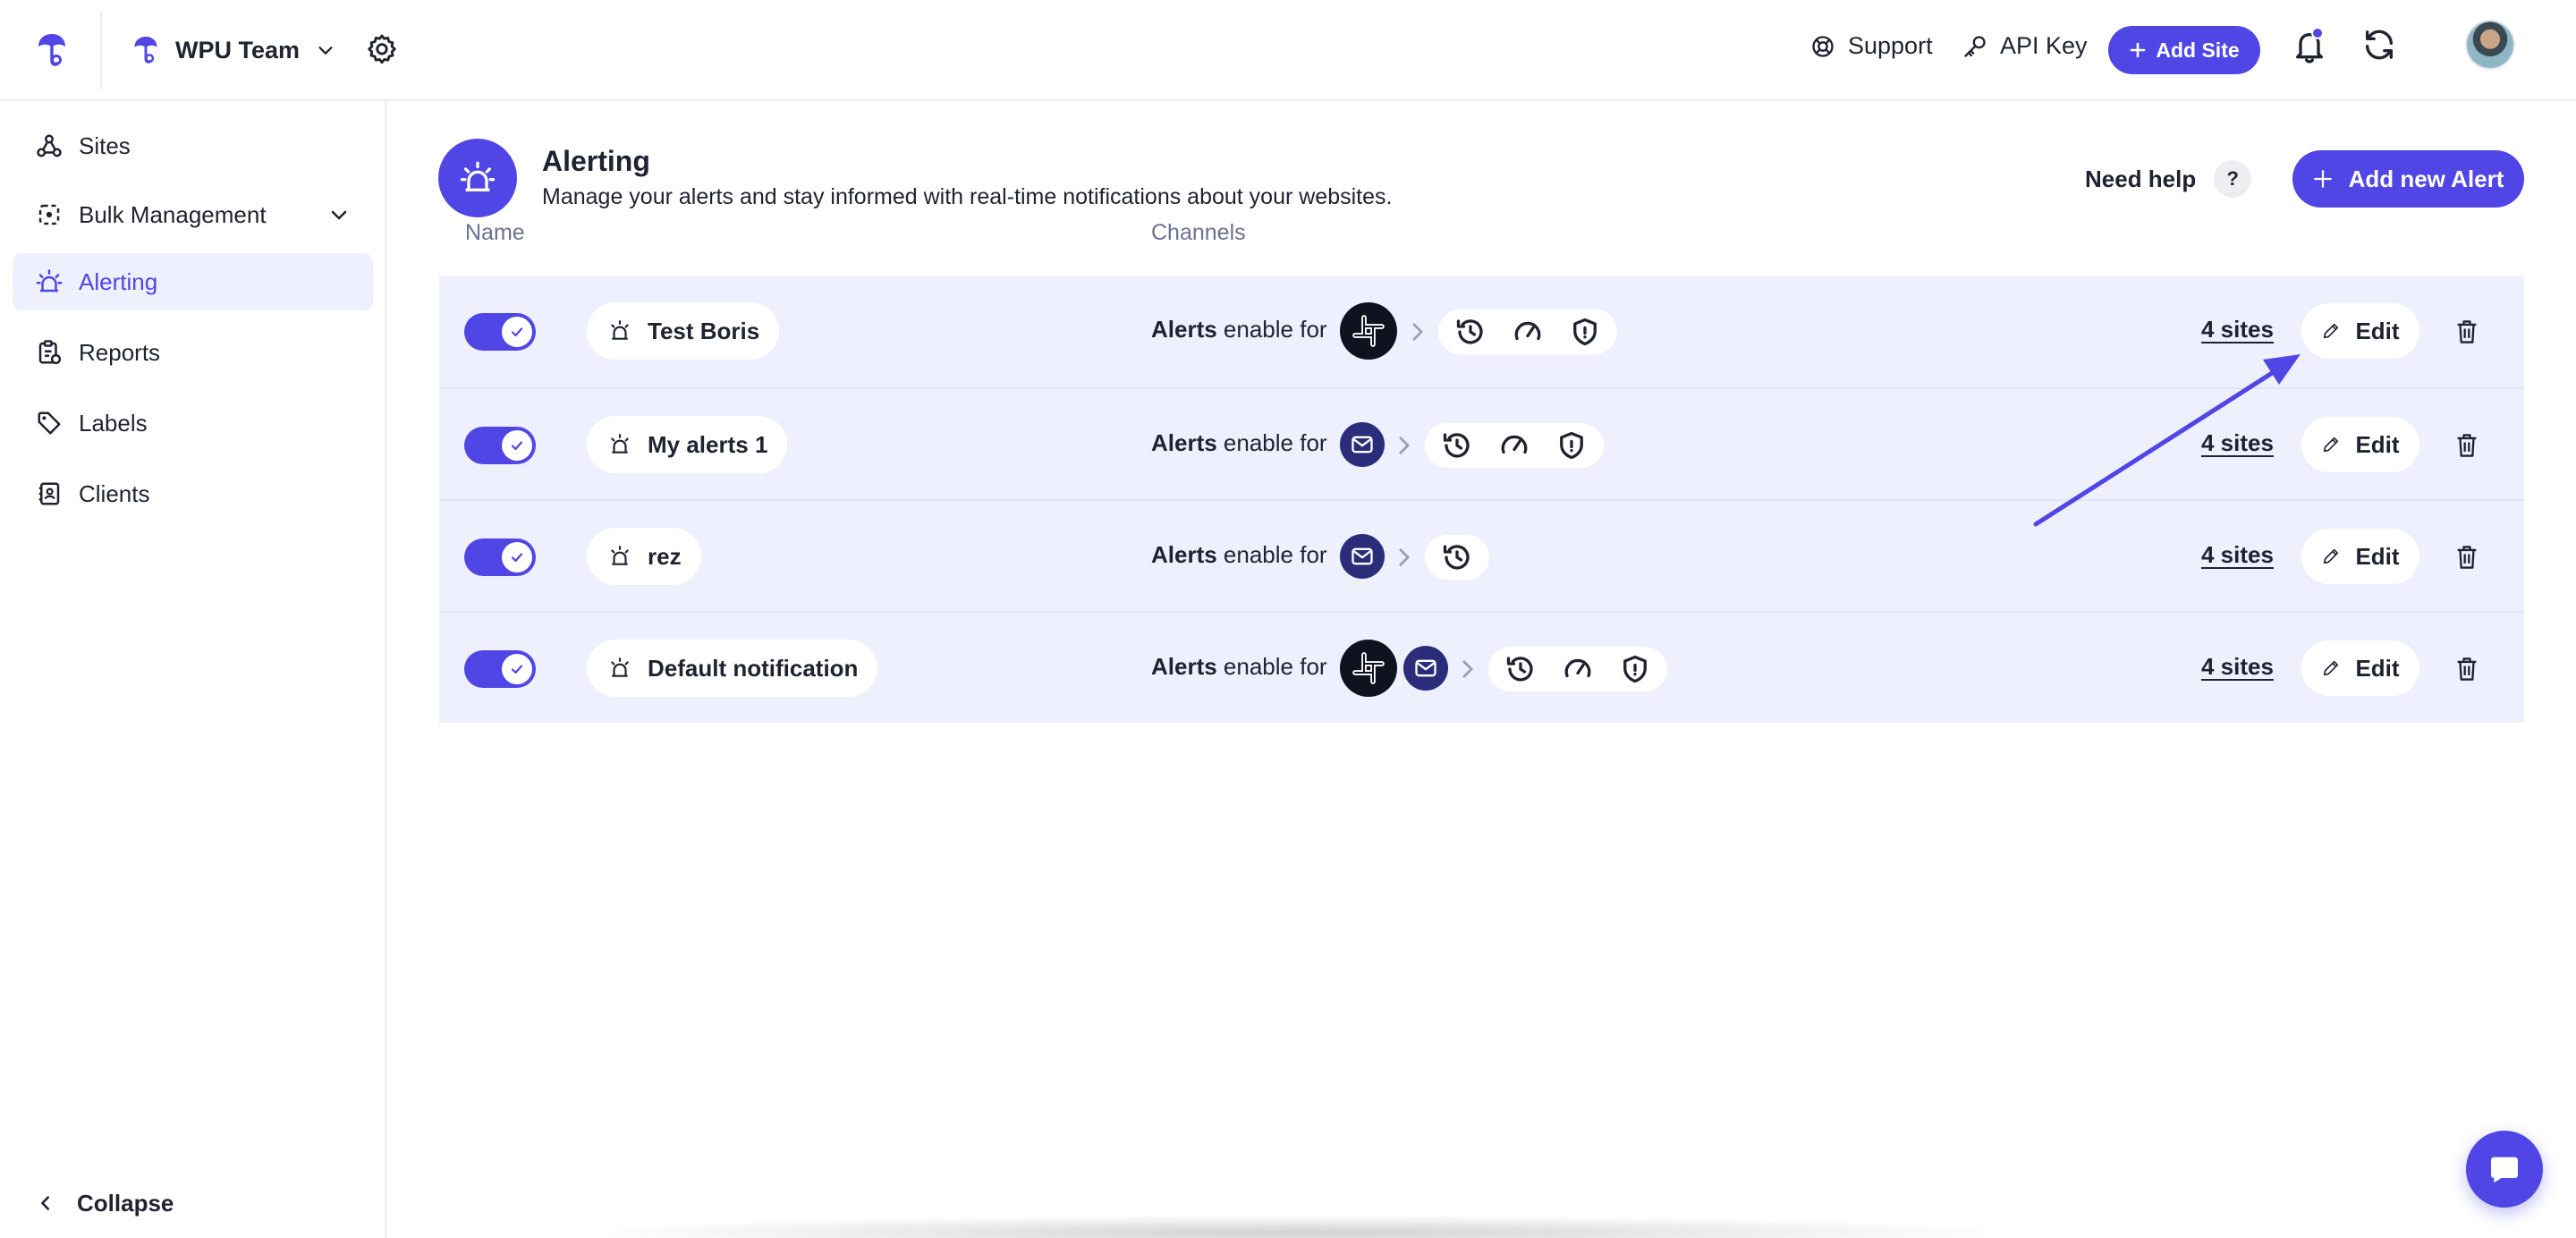 The image size is (2576, 1238). Describe the element at coordinates (1975, 46) in the screenshot. I see `key-icon` at that location.